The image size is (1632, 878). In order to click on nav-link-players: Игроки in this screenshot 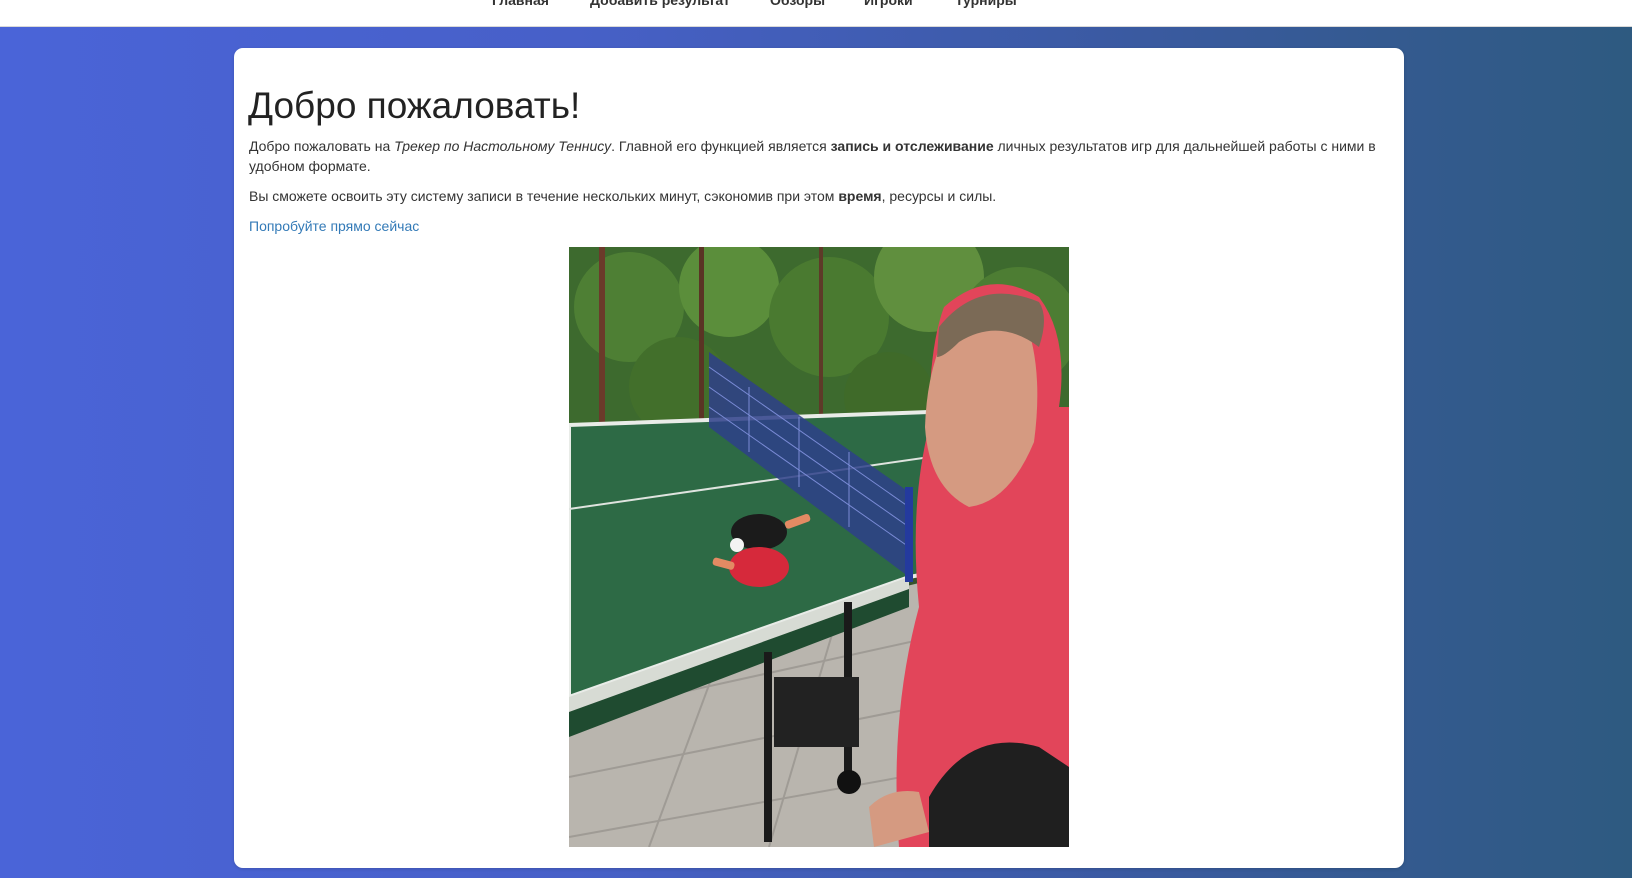, I will do `click(888, 4)`.